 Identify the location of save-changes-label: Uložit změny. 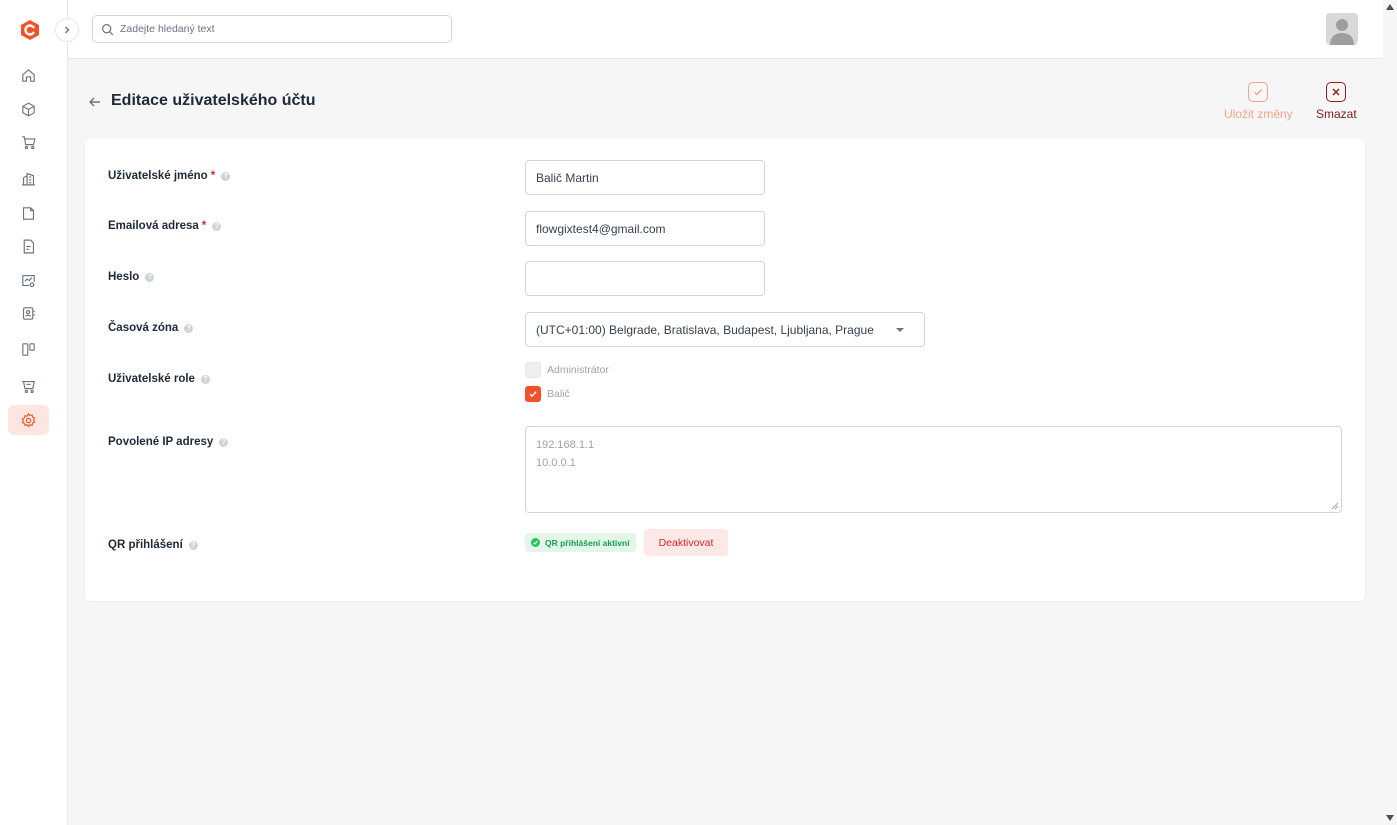
(1258, 114).